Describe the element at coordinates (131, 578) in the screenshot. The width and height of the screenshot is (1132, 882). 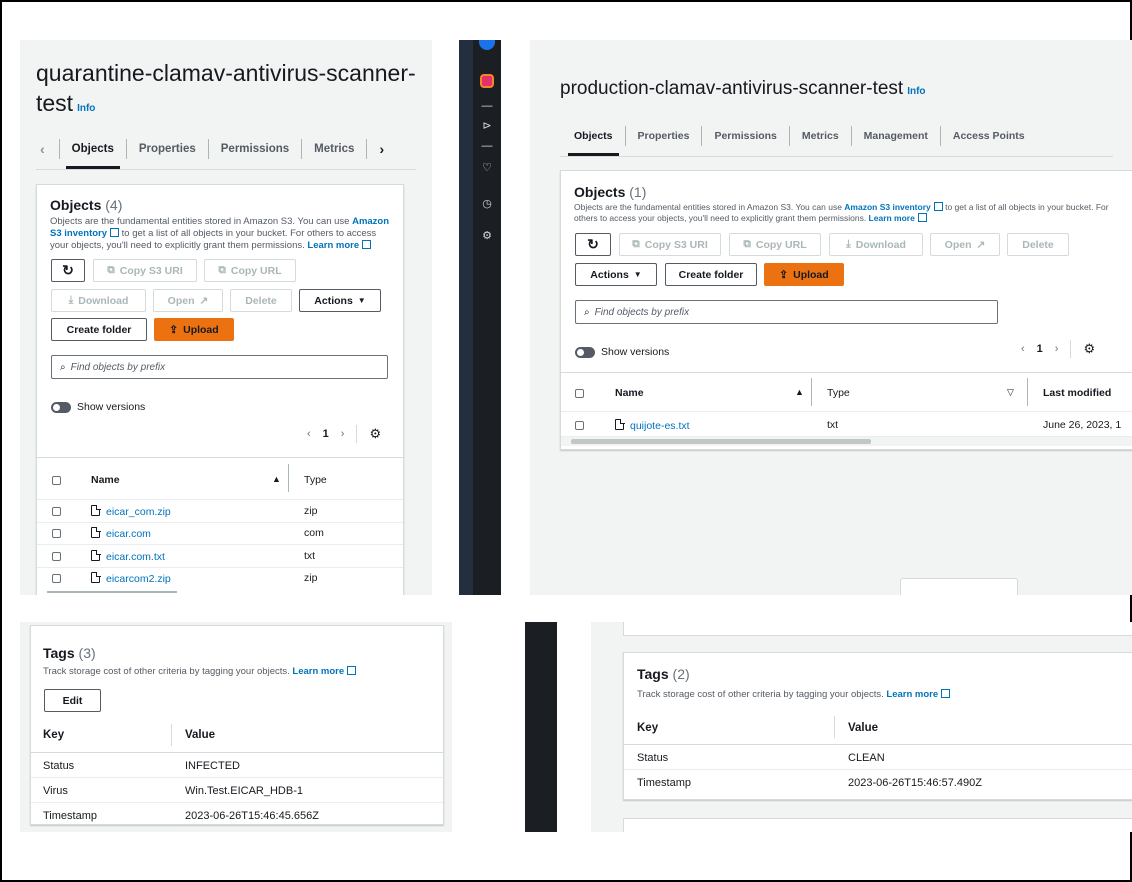
I see `object-name-link: eicarcom2.zip` at that location.